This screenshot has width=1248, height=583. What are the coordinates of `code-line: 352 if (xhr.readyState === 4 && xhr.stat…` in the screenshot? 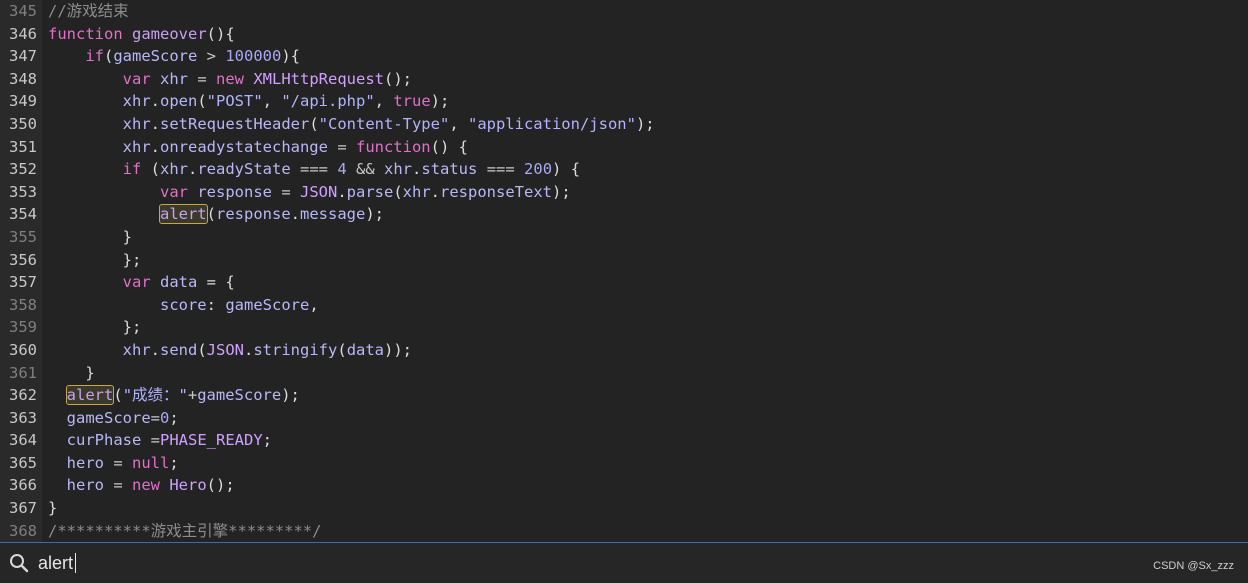 It's located at (624, 169).